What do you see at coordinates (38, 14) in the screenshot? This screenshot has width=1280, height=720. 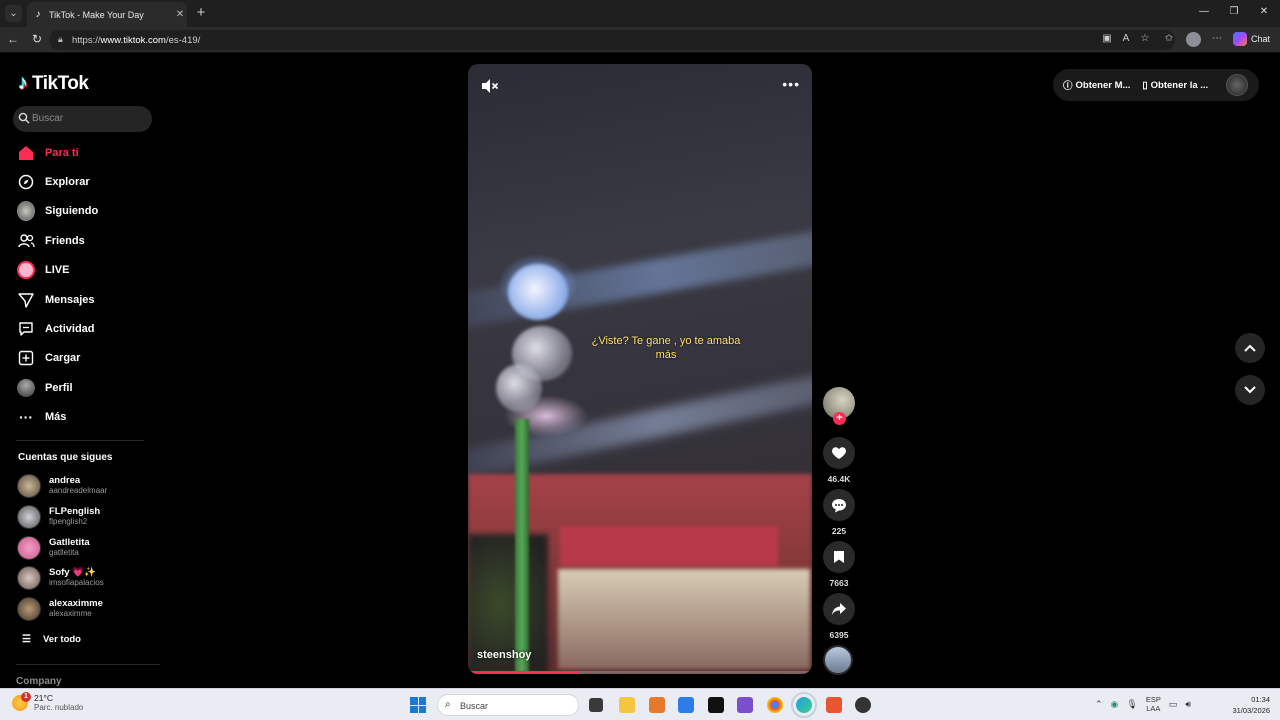 I see `tiktok-favicon-icon: ♪` at bounding box center [38, 14].